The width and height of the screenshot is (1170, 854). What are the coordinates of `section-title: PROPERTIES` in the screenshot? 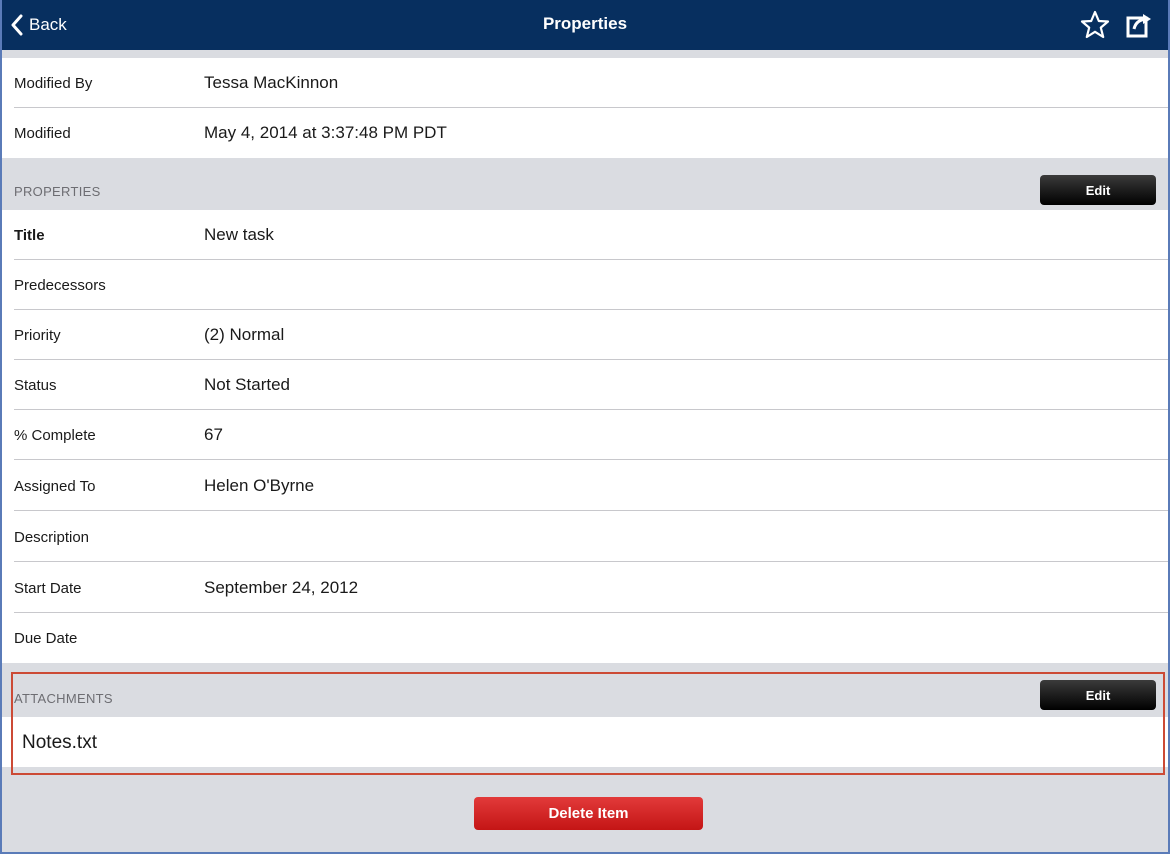 It's located at (57, 191).